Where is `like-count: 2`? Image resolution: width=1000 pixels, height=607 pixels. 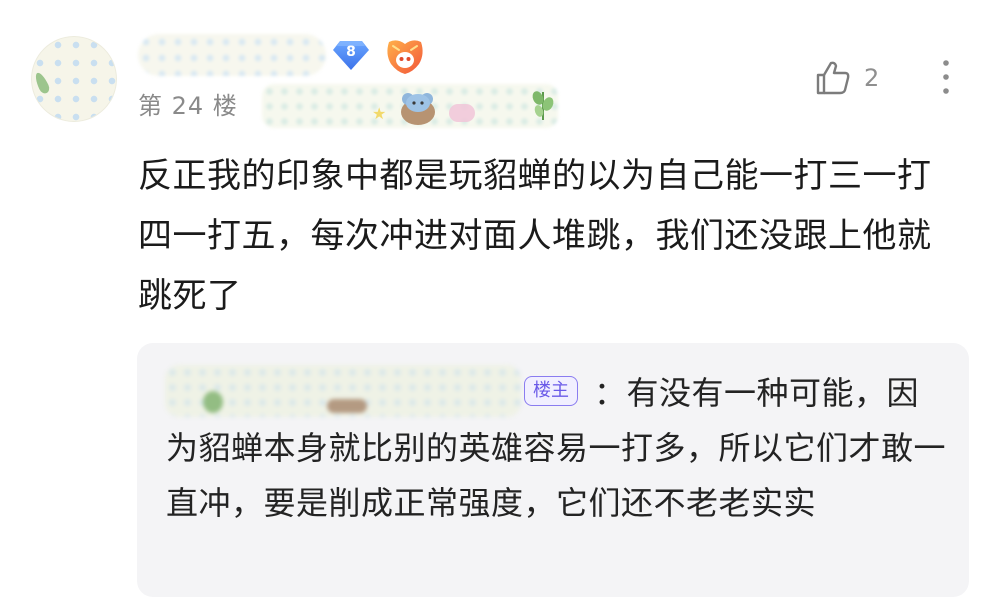
like-count: 2 is located at coordinates (872, 78).